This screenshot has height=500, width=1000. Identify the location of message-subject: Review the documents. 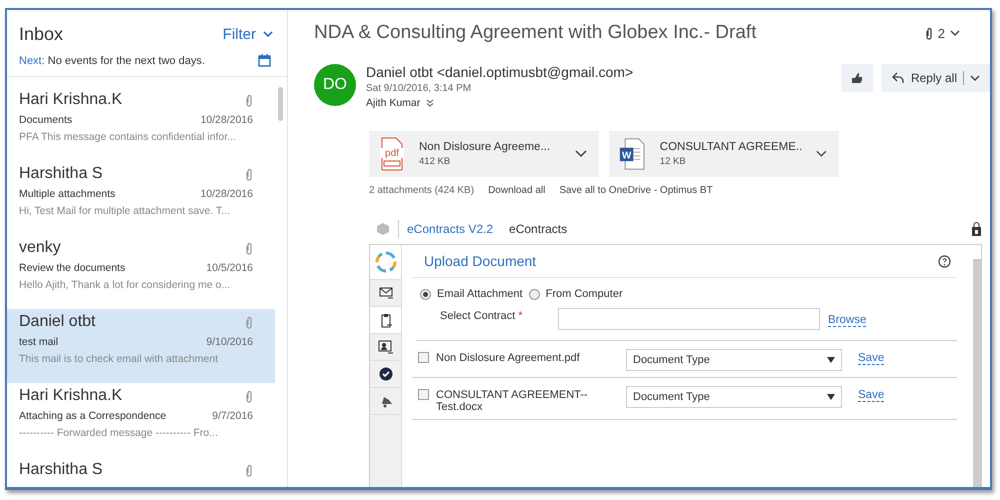
(72, 268).